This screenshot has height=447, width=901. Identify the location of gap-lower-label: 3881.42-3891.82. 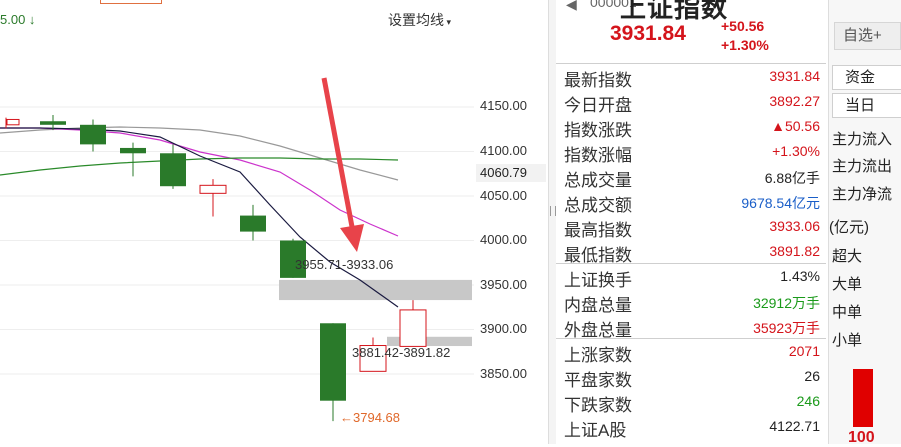
(401, 352).